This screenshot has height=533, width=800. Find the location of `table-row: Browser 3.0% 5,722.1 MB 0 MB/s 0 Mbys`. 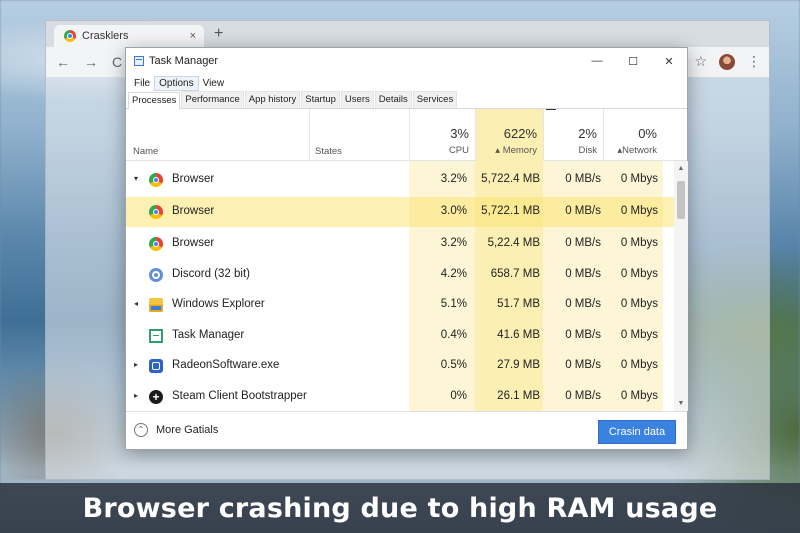

table-row: Browser 3.0% 5,722.1 MB 0 MB/s 0 Mbys is located at coordinates (400, 212).